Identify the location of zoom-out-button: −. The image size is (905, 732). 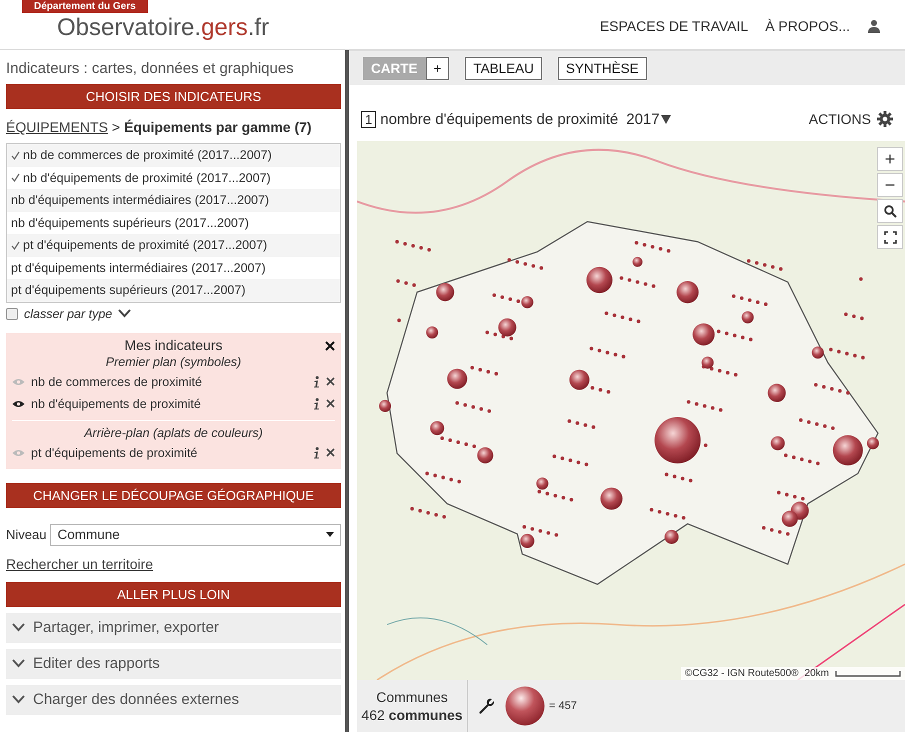
(890, 185).